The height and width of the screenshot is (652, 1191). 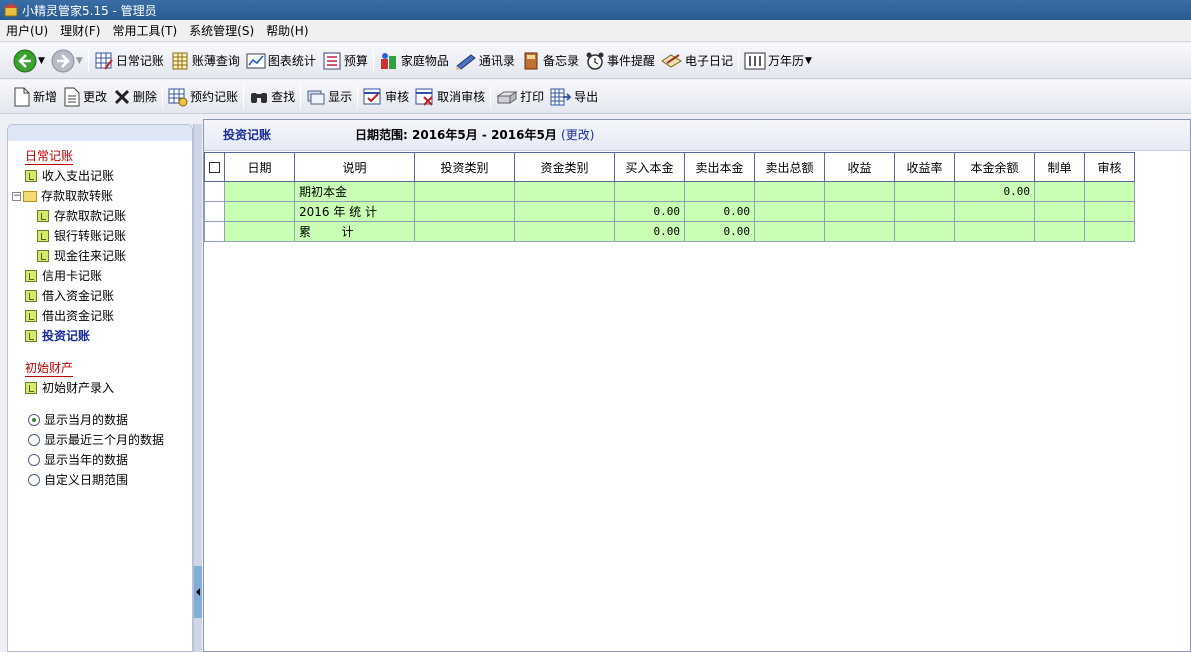 I want to click on household-items-button: 家庭物品, so click(x=414, y=61).